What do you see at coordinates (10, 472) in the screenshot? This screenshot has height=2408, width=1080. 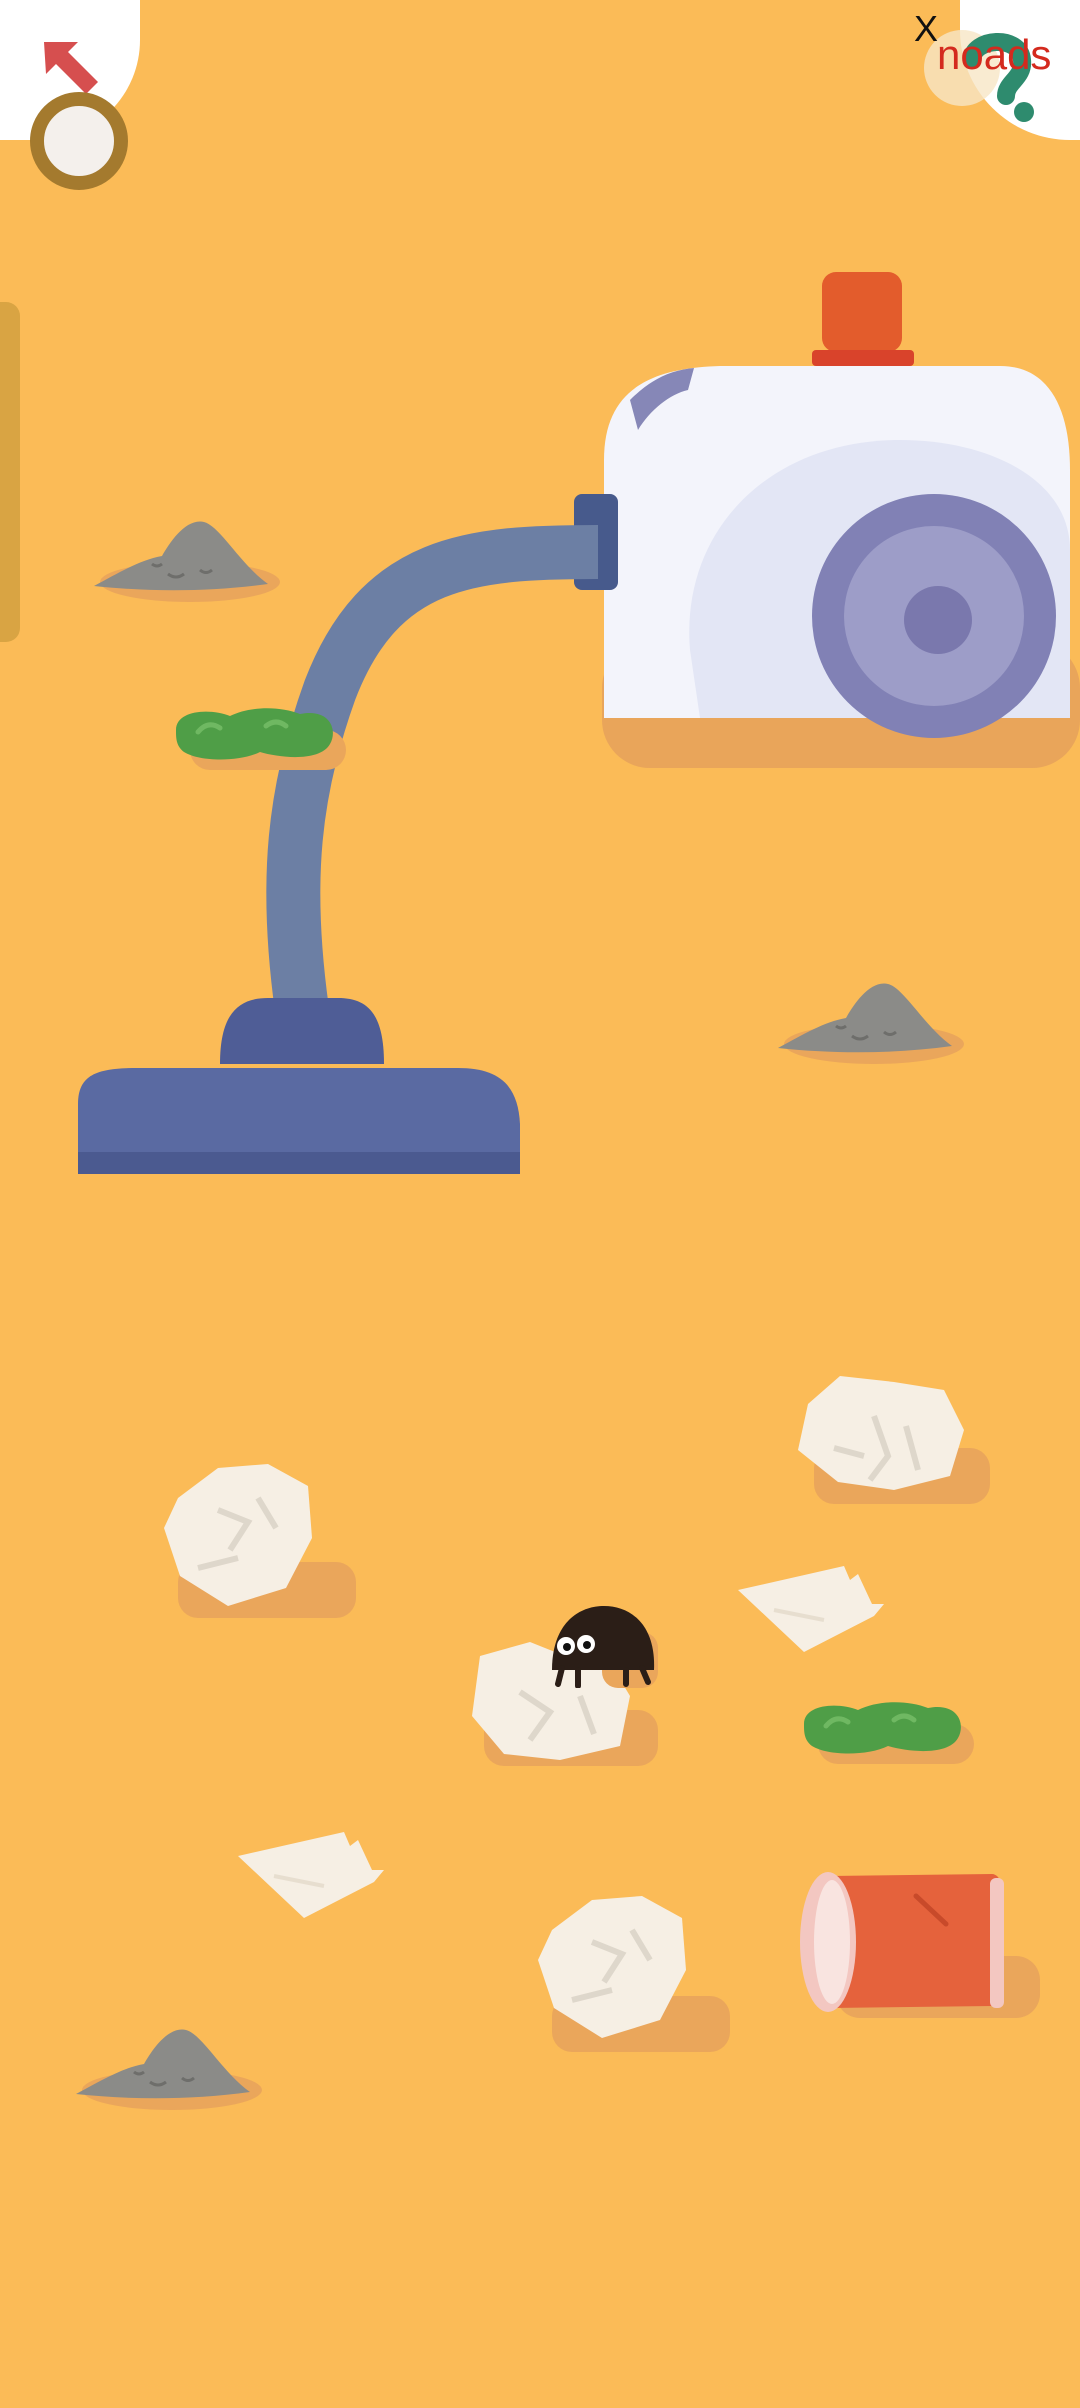 I see `side-drawer-handle` at bounding box center [10, 472].